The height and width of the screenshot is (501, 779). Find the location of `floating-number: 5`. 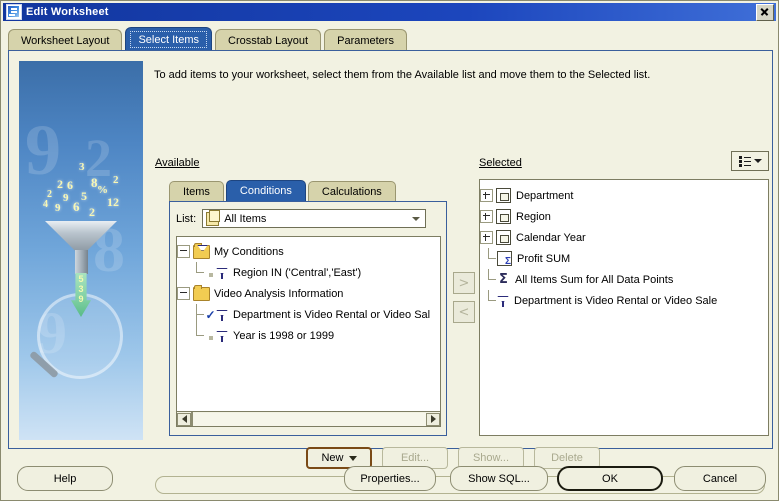

floating-number: 5 is located at coordinates (84, 196).